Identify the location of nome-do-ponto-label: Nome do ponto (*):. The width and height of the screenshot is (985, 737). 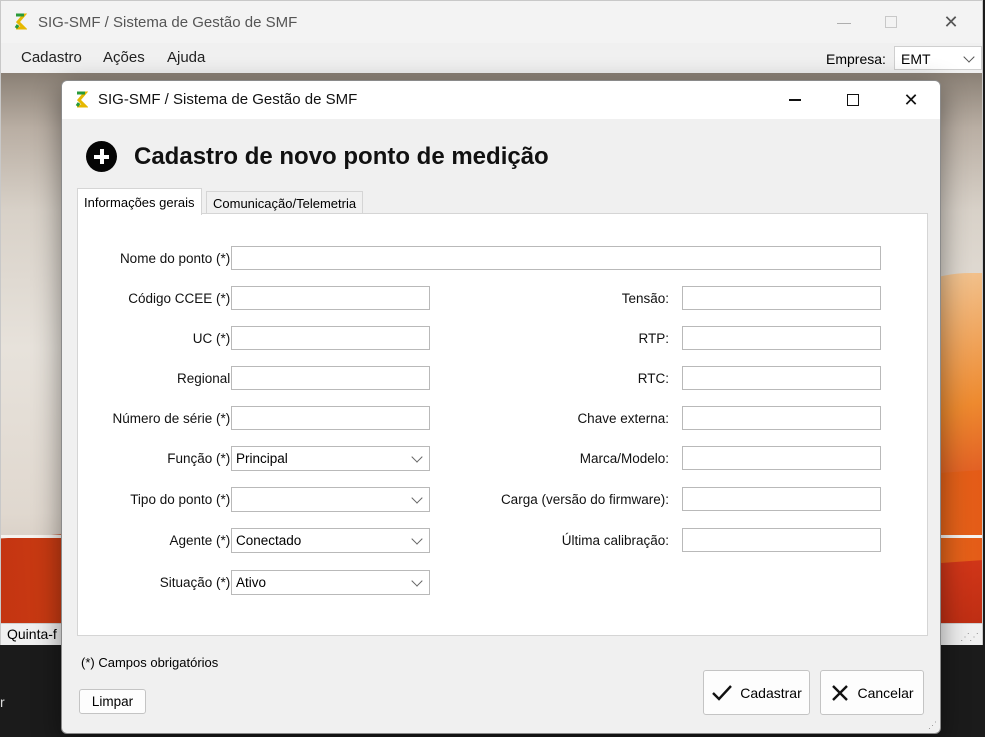
(176, 258).